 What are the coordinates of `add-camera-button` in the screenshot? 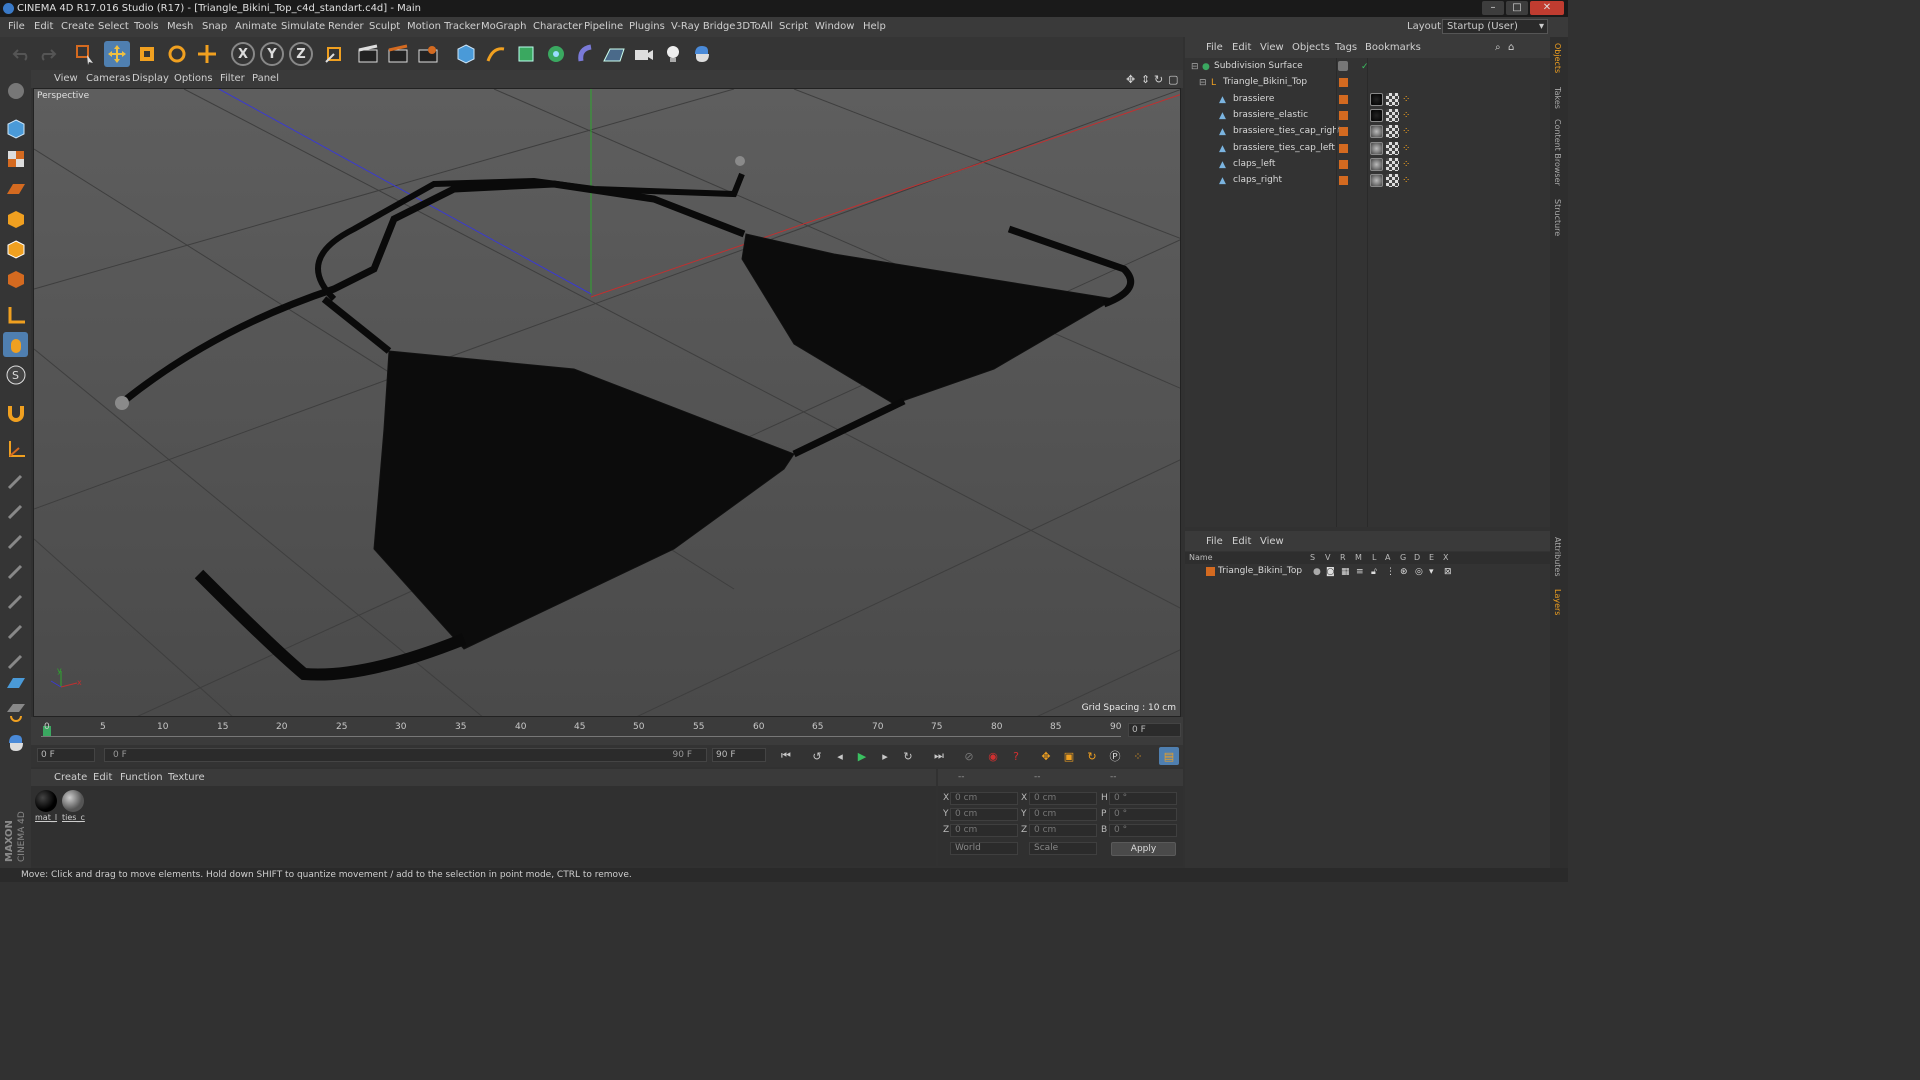 It's located at (644, 54).